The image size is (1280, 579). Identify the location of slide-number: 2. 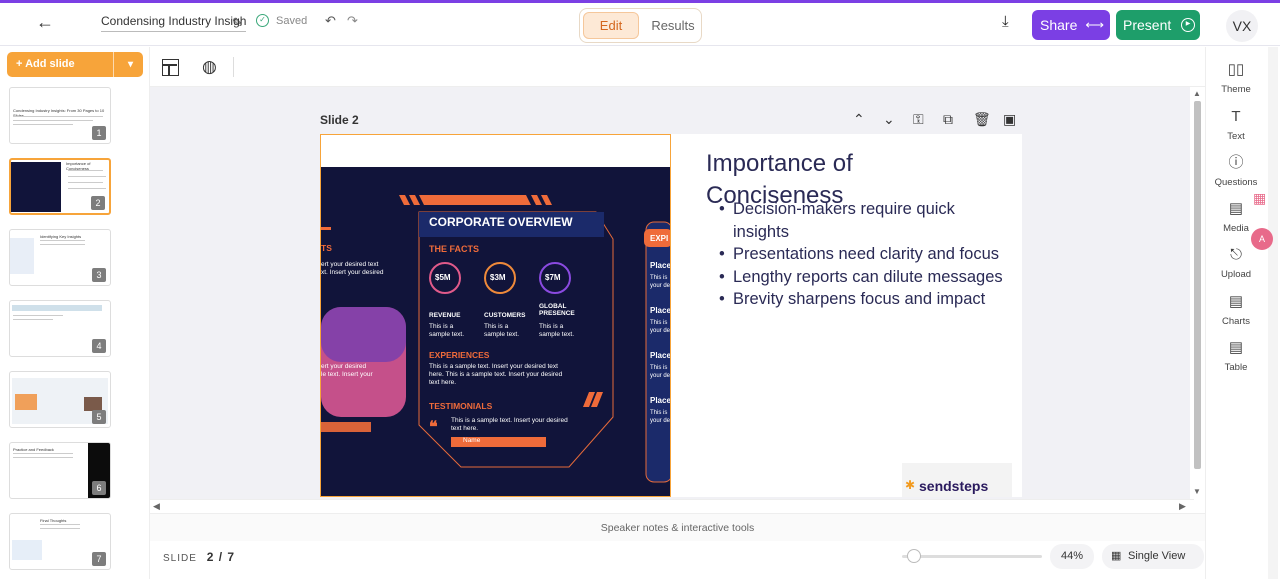
(98, 203).